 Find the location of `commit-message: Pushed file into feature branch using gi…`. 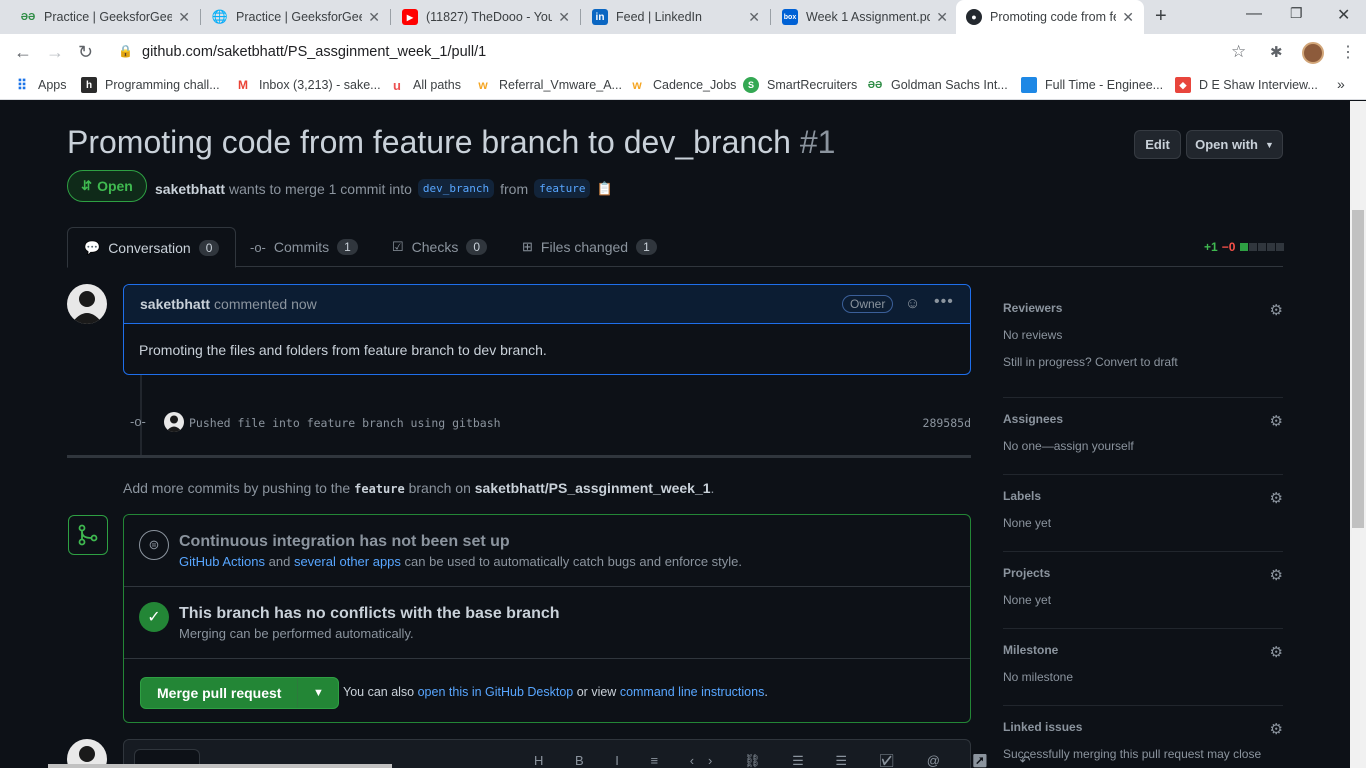

commit-message: Pushed file into feature branch using gi… is located at coordinates (345, 423).